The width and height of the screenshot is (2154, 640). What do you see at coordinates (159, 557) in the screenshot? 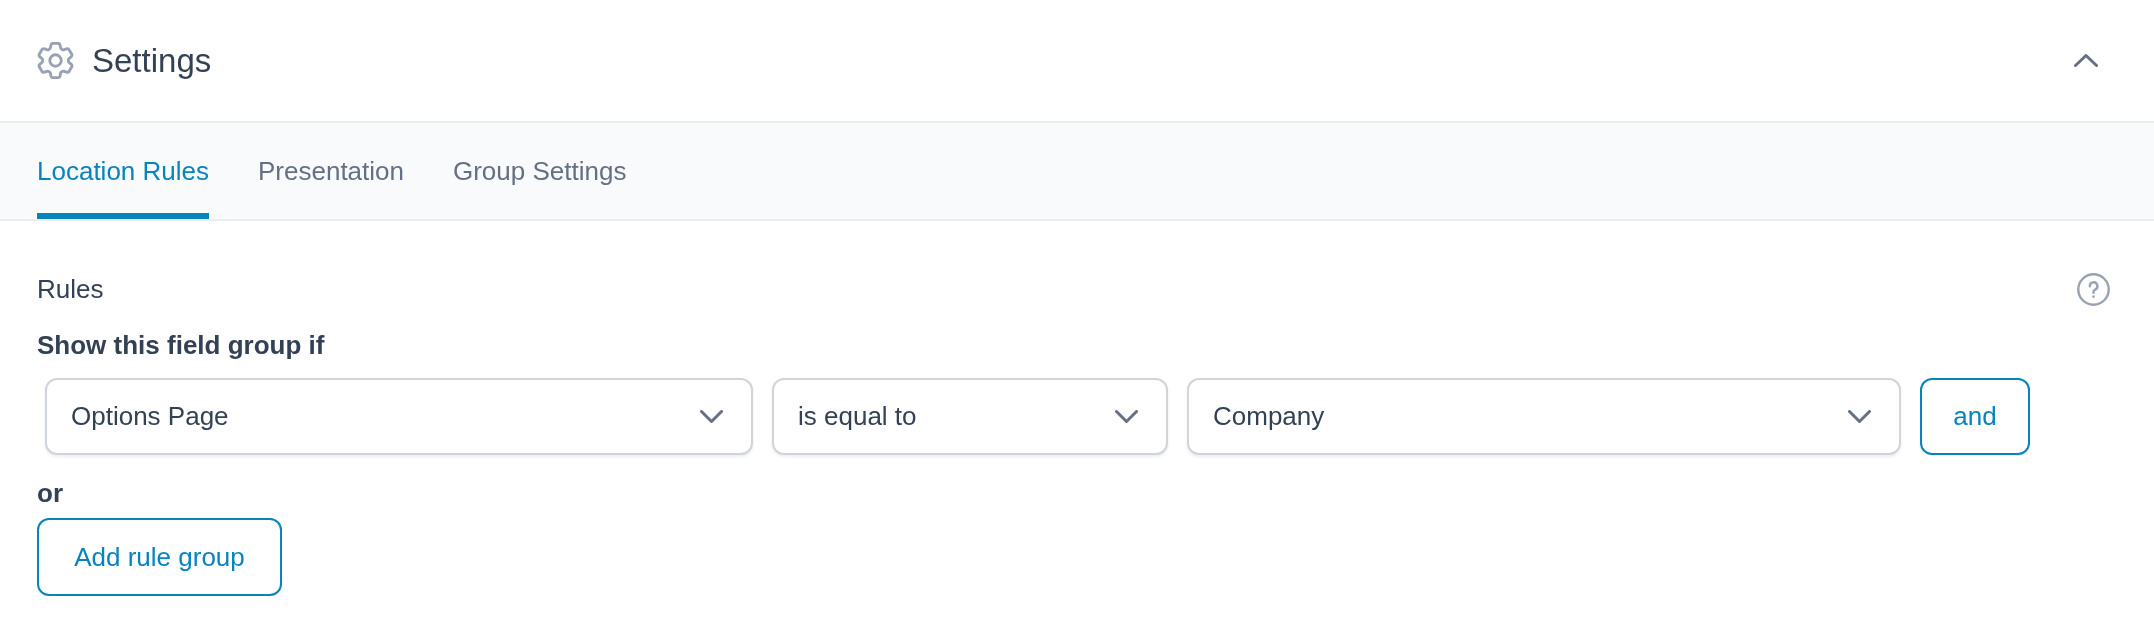
I see `add-rule-group-button: Add rule group` at bounding box center [159, 557].